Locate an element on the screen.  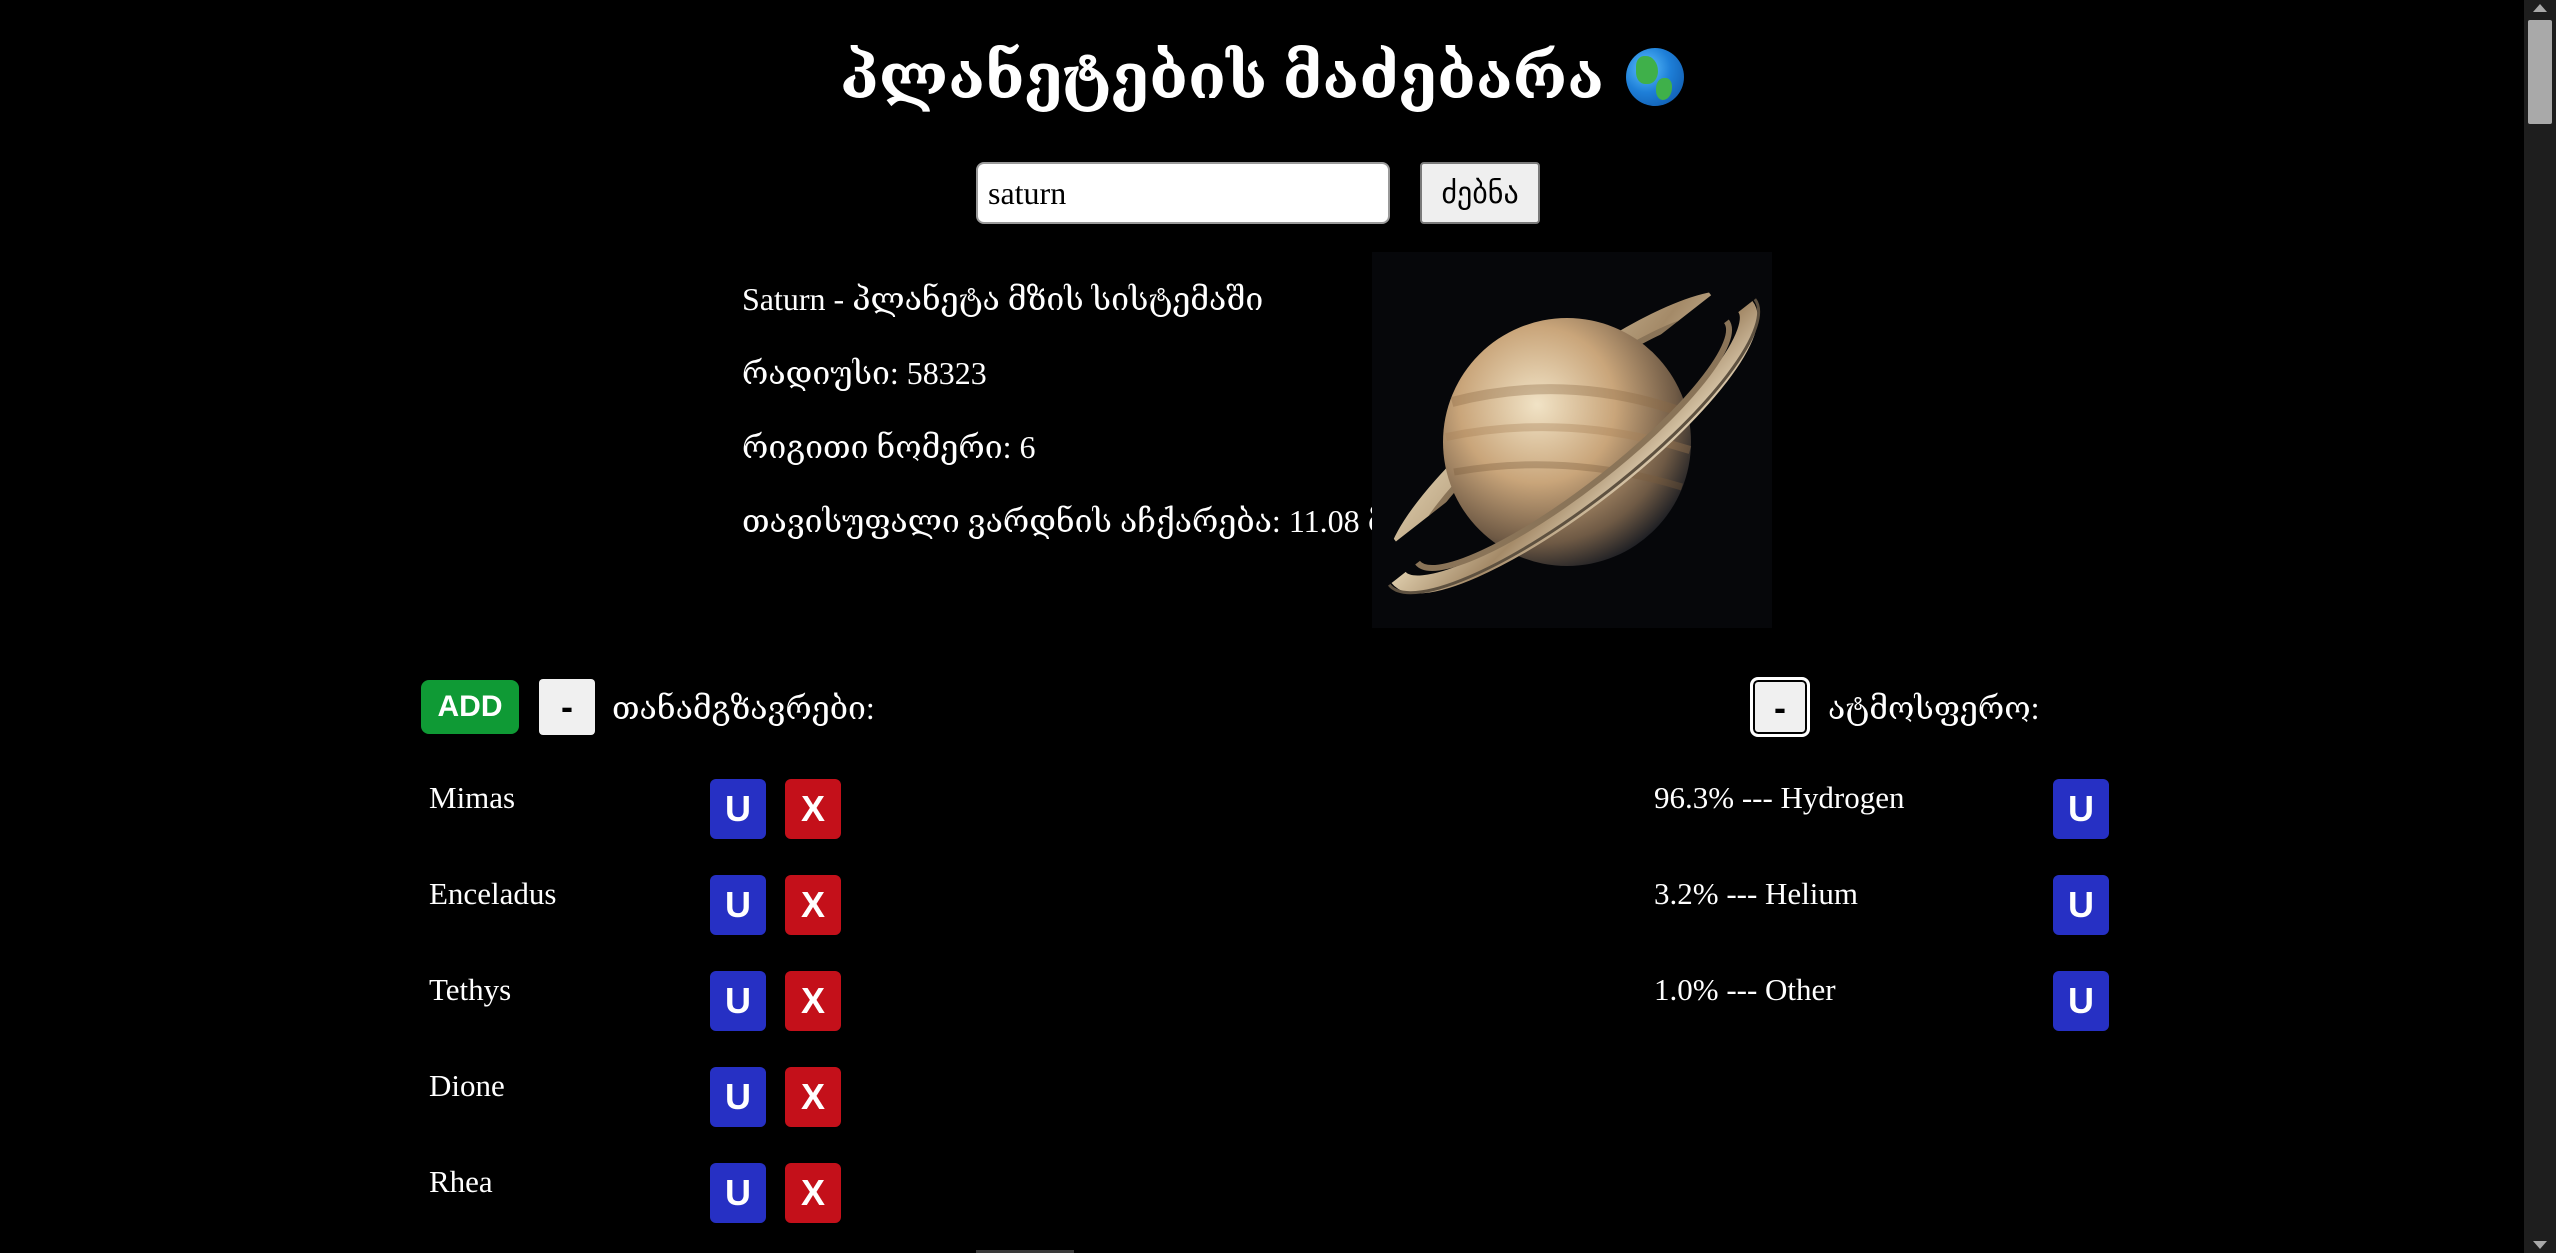
planet-radius: რადიუსი: 58323 is located at coordinates (864, 373).